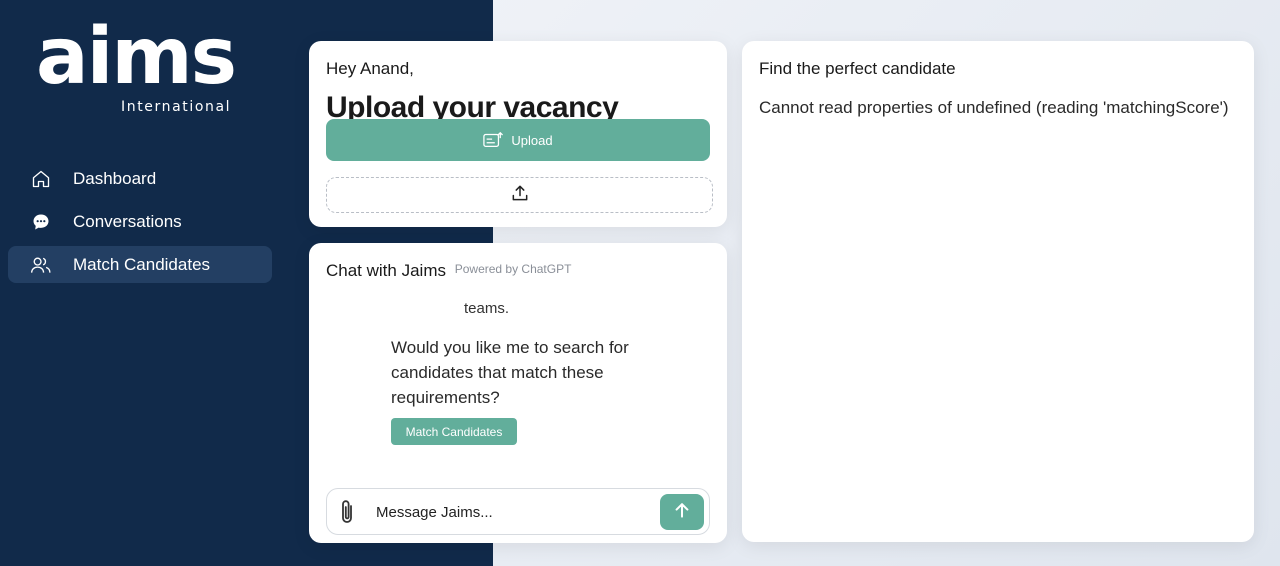 The image size is (1280, 566). I want to click on sidebar-item-label: Match Candidates, so click(142, 264).